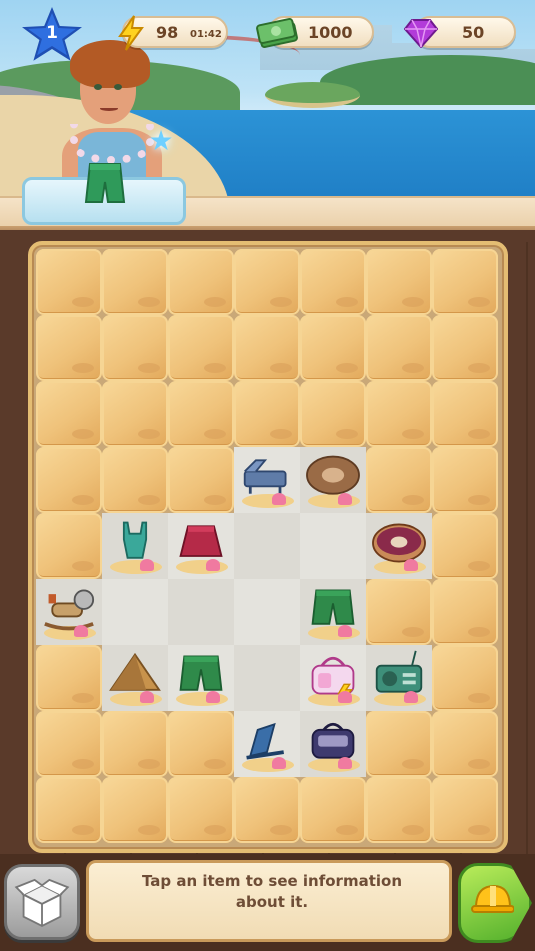 The width and height of the screenshot is (535, 951). Describe the element at coordinates (492, 898) in the screenshot. I see `hard-hat-icon` at that location.